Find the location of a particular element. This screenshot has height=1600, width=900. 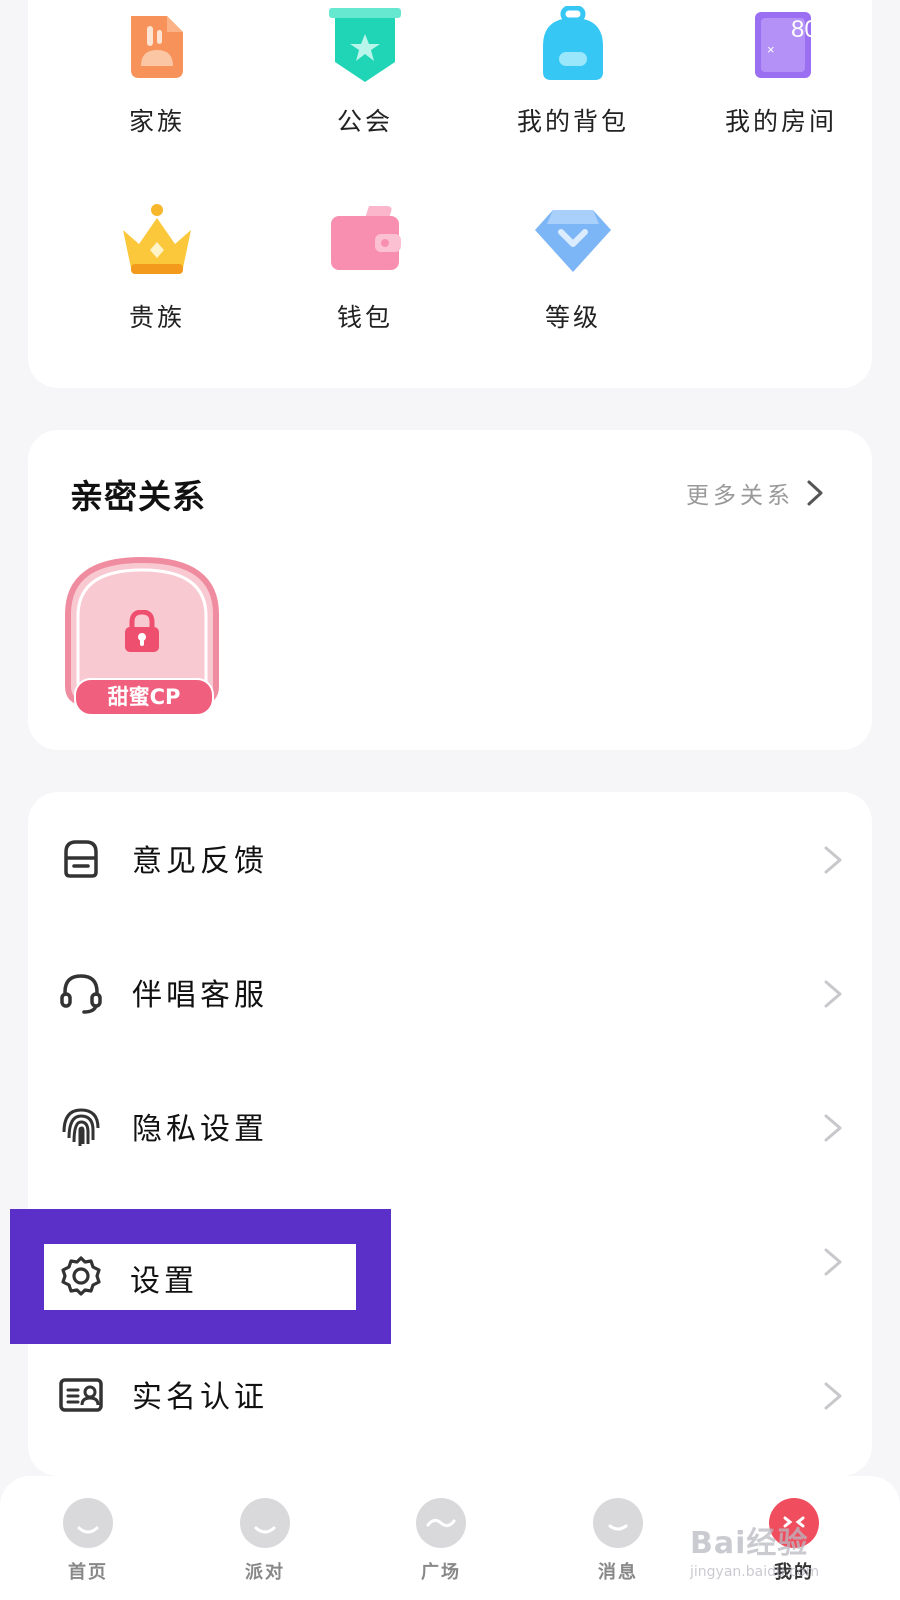

tab-label: 广场 is located at coordinates (441, 1572).